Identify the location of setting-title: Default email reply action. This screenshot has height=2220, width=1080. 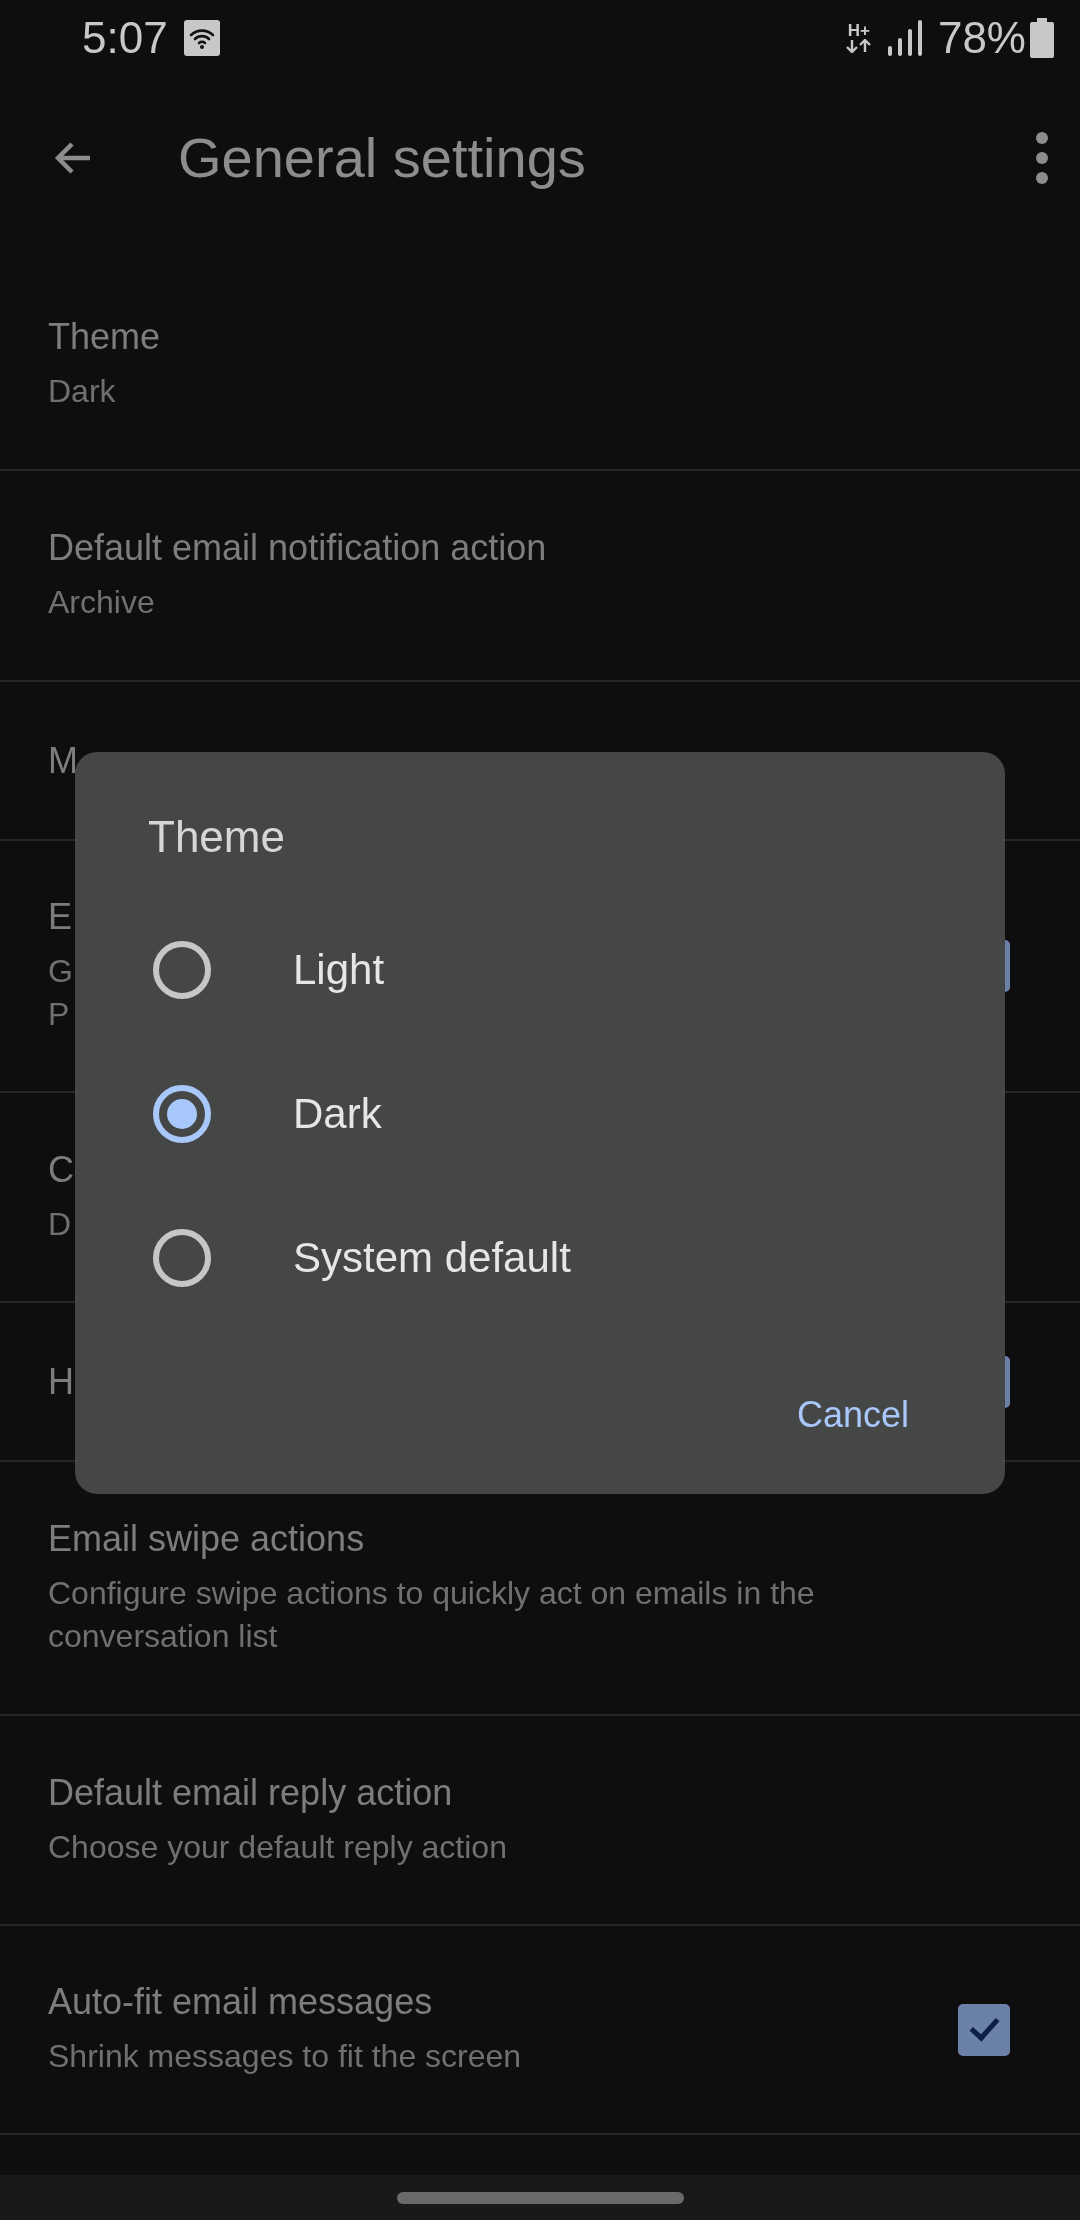
(251, 1792).